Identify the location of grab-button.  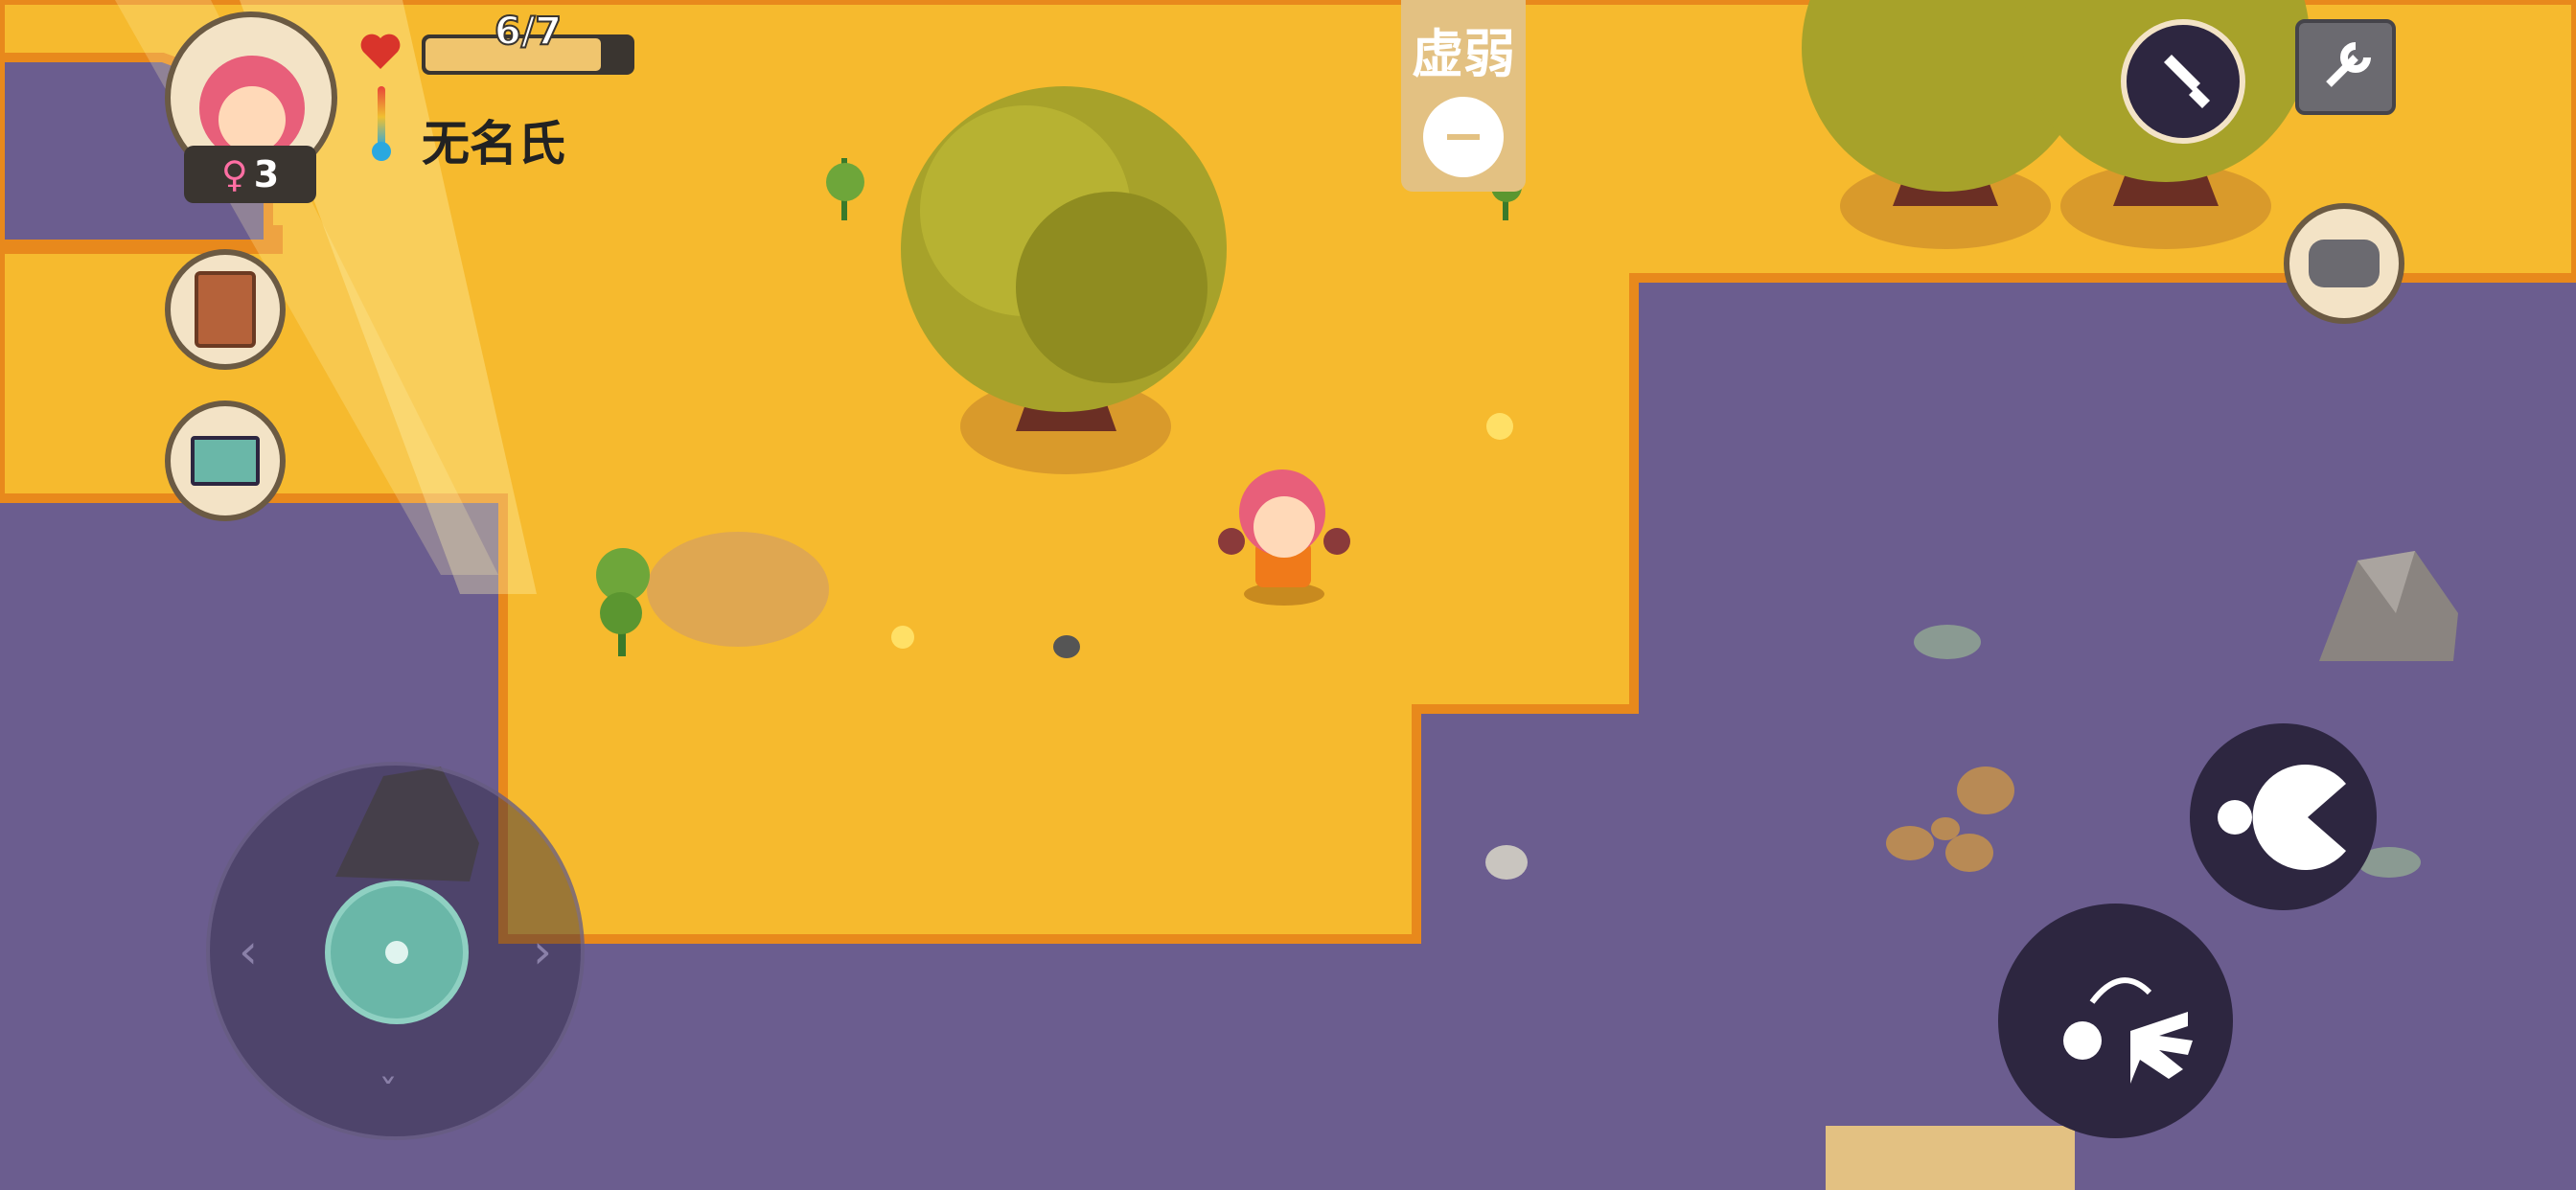
(2115, 1021).